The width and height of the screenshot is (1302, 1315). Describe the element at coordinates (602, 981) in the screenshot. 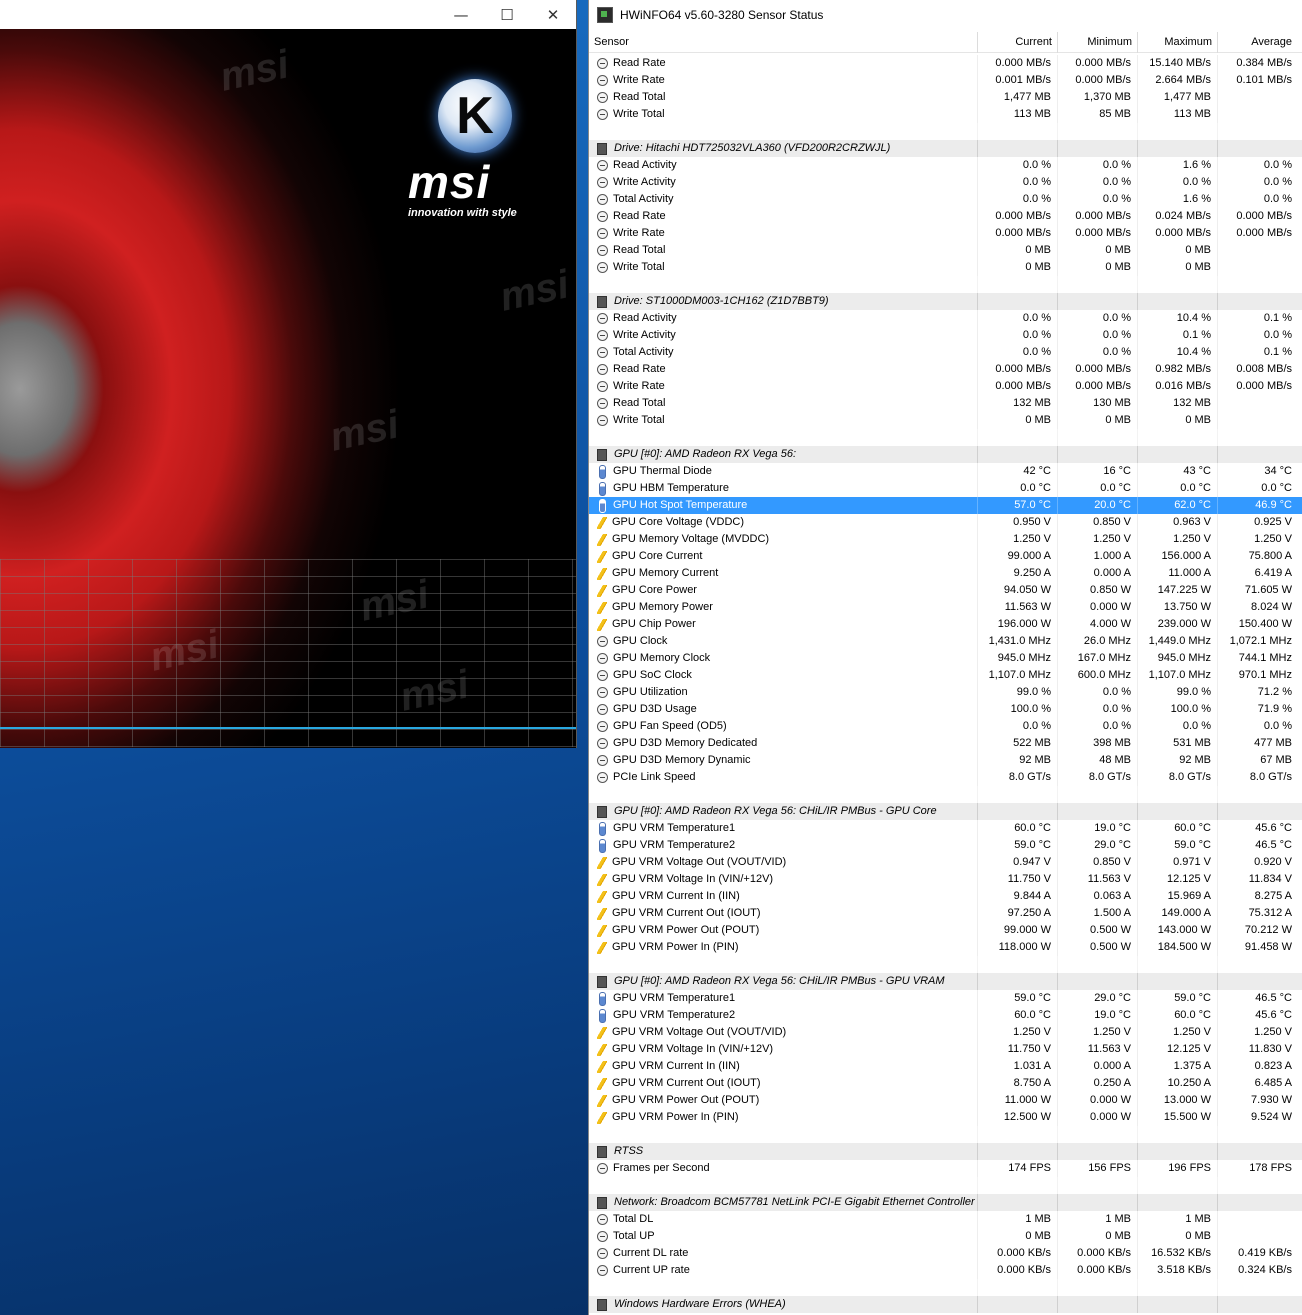

I see `device-icon` at that location.